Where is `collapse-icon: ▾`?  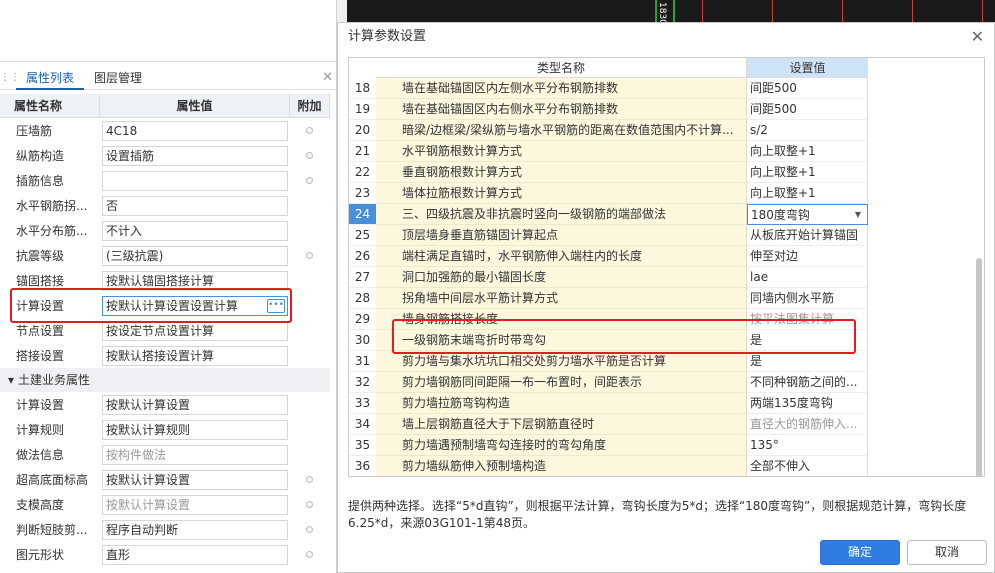 collapse-icon: ▾ is located at coordinates (11, 380).